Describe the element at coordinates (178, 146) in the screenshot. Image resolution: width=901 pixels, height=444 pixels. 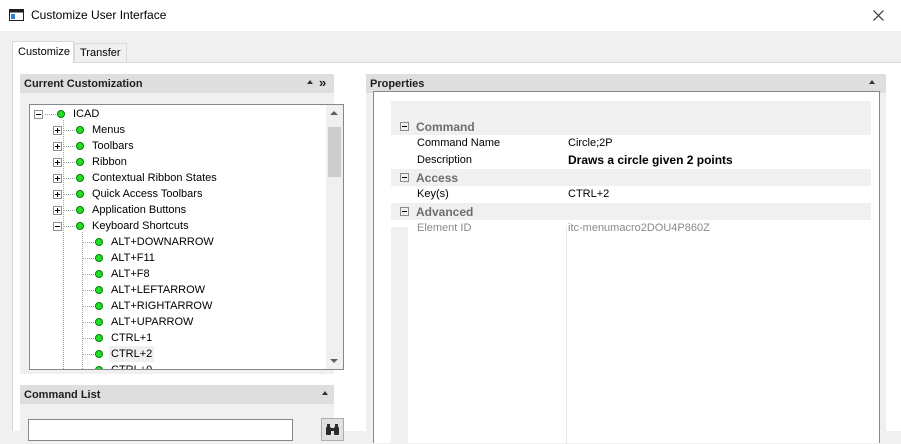
I see `tree-item: Toolbars` at that location.